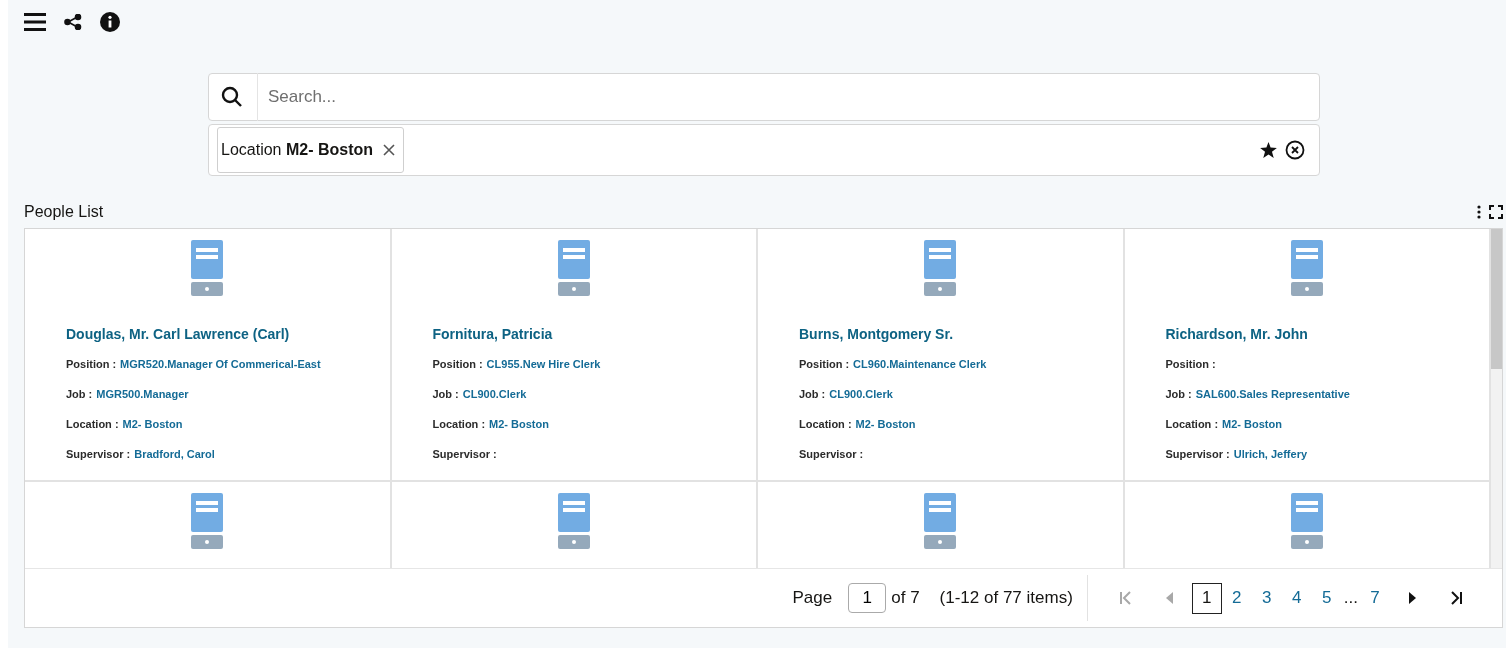 The image size is (1506, 648). What do you see at coordinates (1206, 598) in the screenshot?
I see `page-button: 1` at bounding box center [1206, 598].